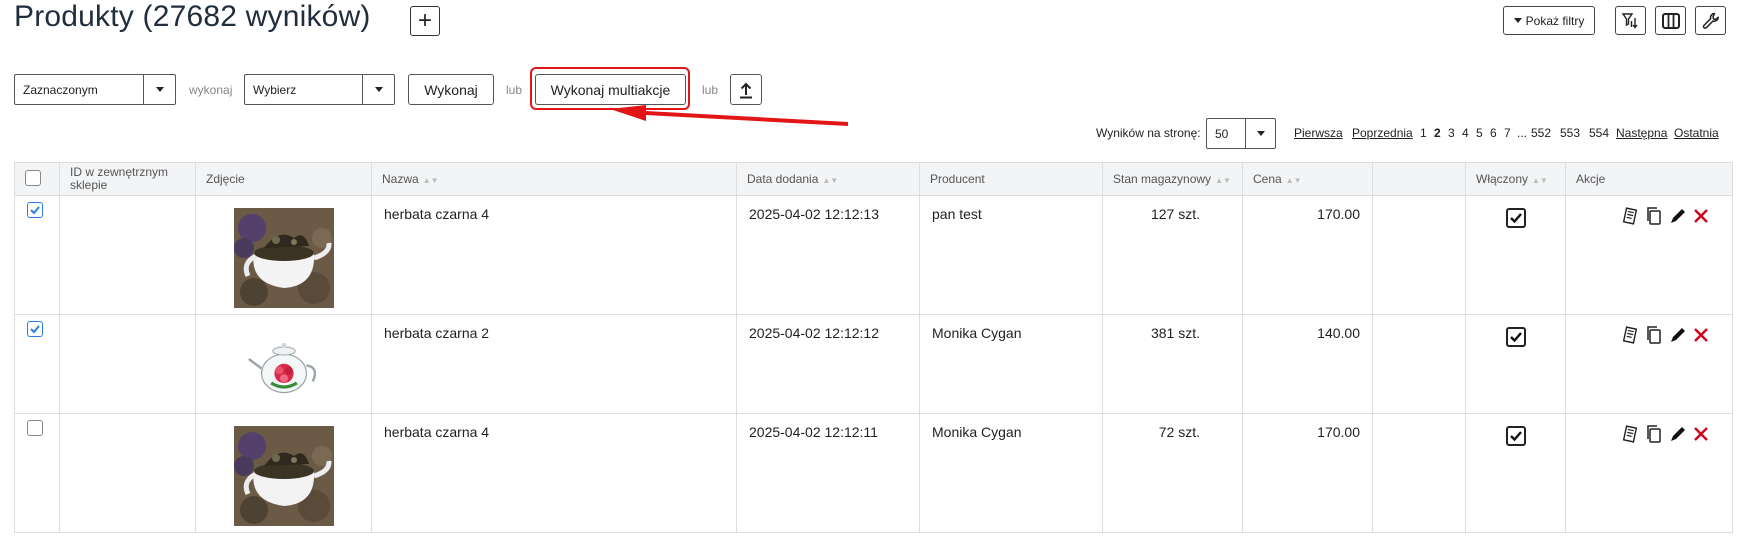 This screenshot has height=558, width=1745. I want to click on per-page-label: Wyników na stronę:, so click(1148, 133).